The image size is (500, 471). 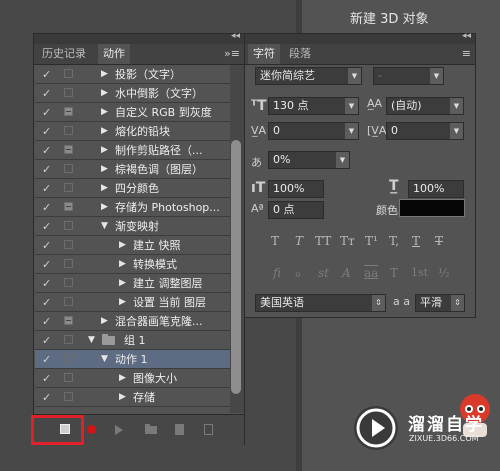 I want to click on superscript-icon: T¹, so click(x=371, y=241).